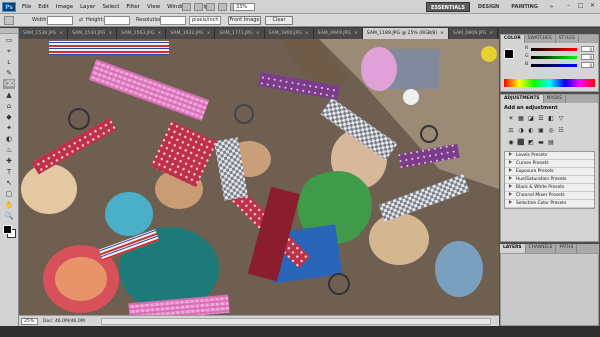 The height and width of the screenshot is (337, 600). I want to click on preset-item: Selective Color Presets, so click(549, 204).